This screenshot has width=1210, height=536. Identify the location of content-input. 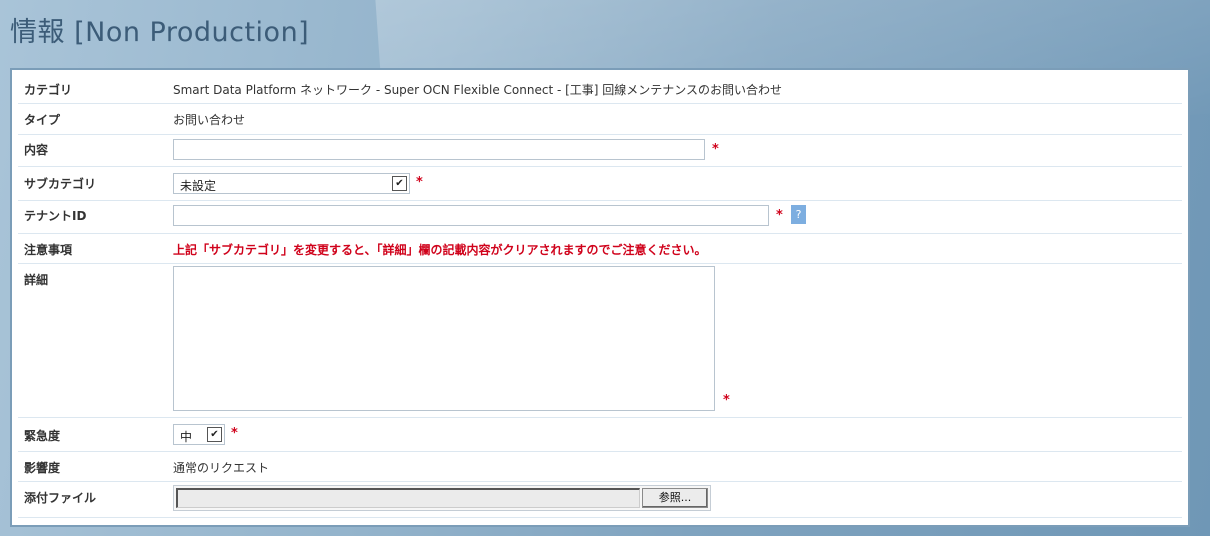
(439, 149).